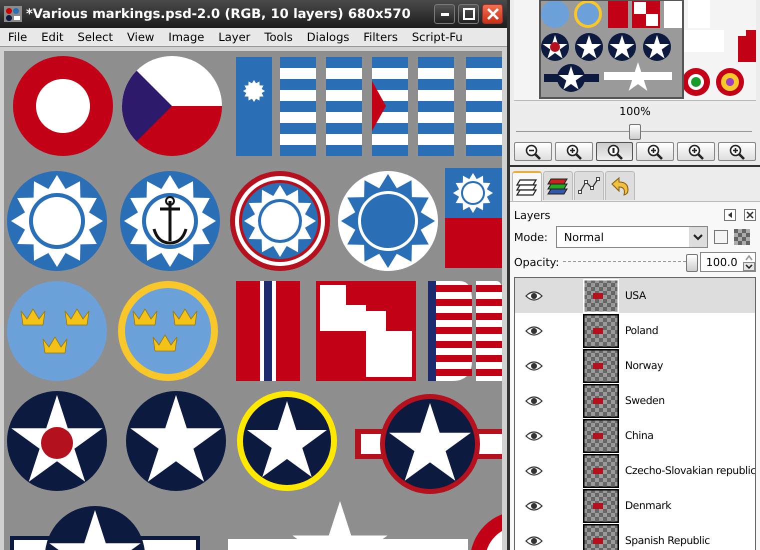  What do you see at coordinates (13, 14) in the screenshot?
I see `image-thumbnail-icon` at bounding box center [13, 14].